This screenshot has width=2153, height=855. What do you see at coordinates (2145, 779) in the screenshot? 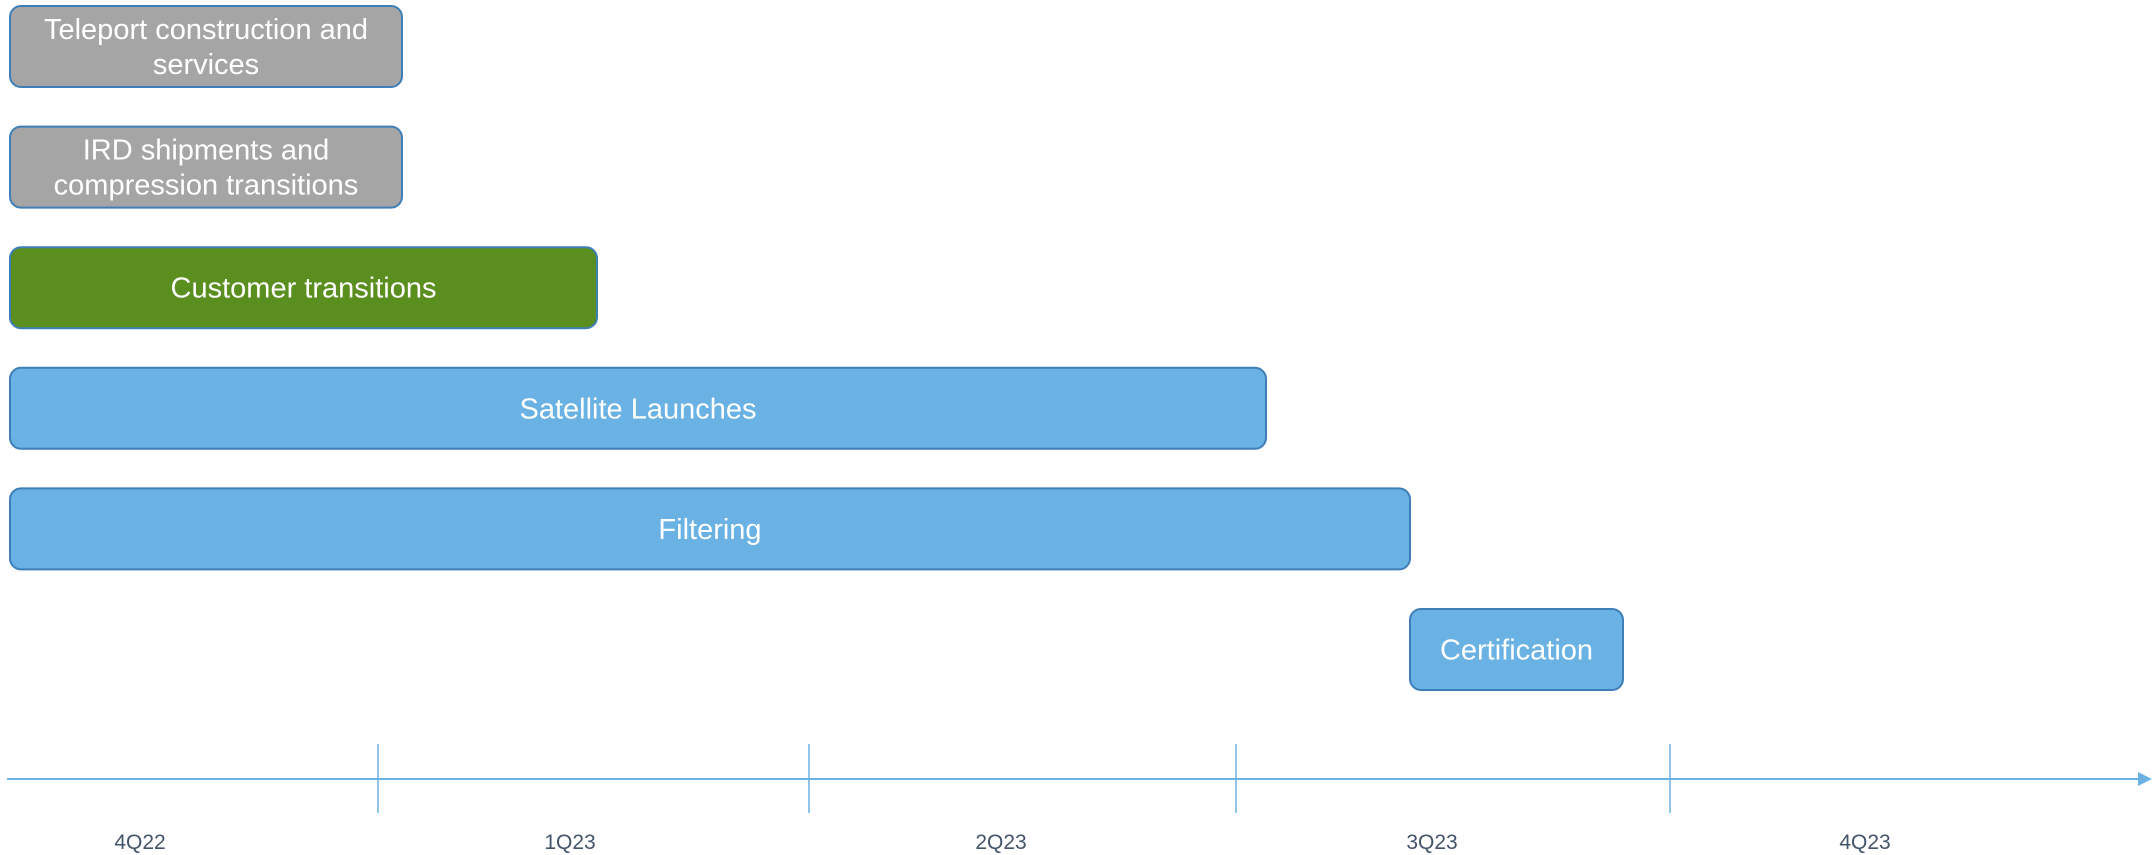
I see `timeline-arrowhead` at bounding box center [2145, 779].